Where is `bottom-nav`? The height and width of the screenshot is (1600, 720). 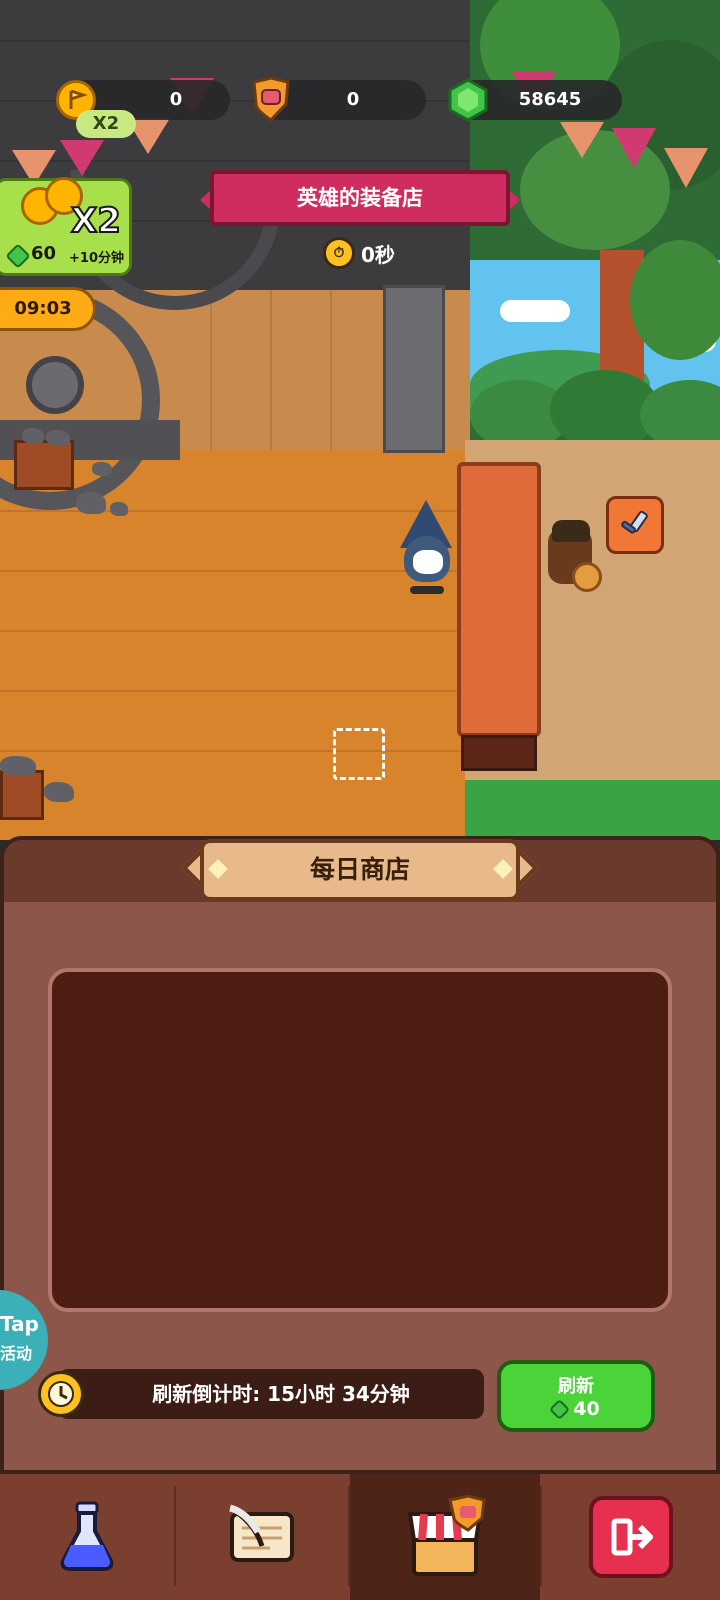
bottom-nav is located at coordinates (360, 1535).